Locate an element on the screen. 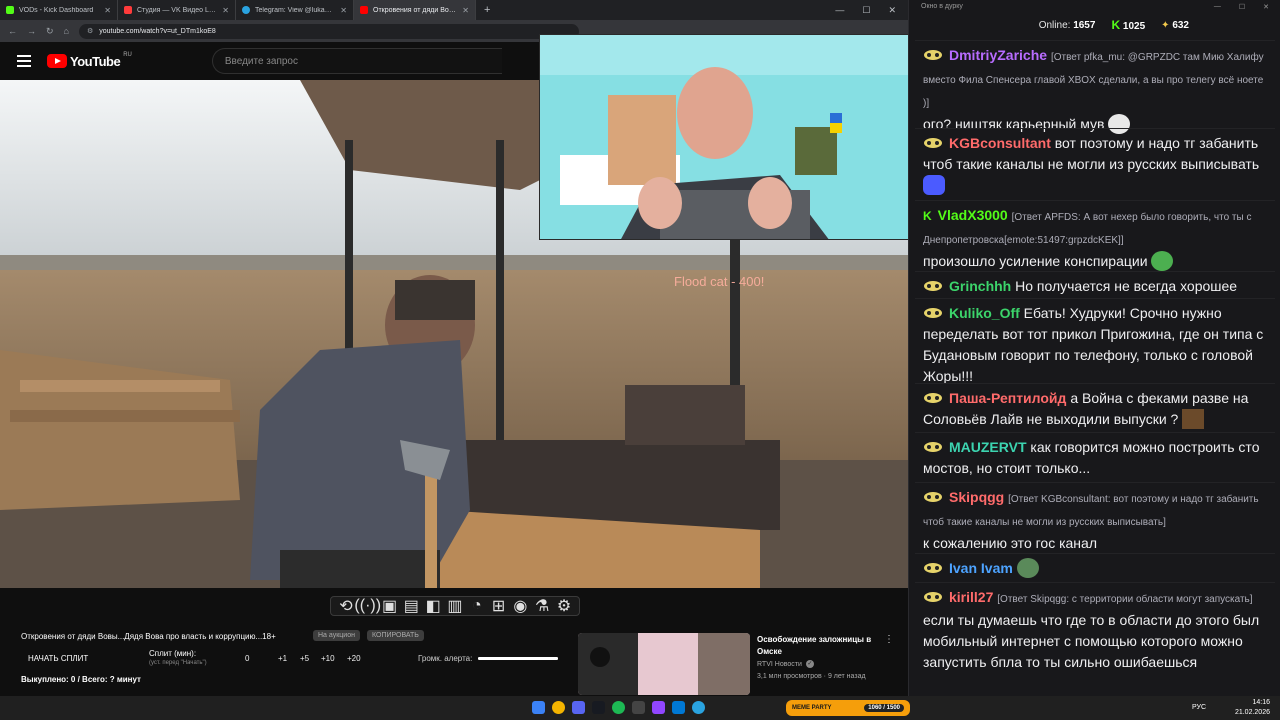 Image resolution: width=1280 pixels, height=720 pixels. webcam-frame is located at coordinates (725, 137).